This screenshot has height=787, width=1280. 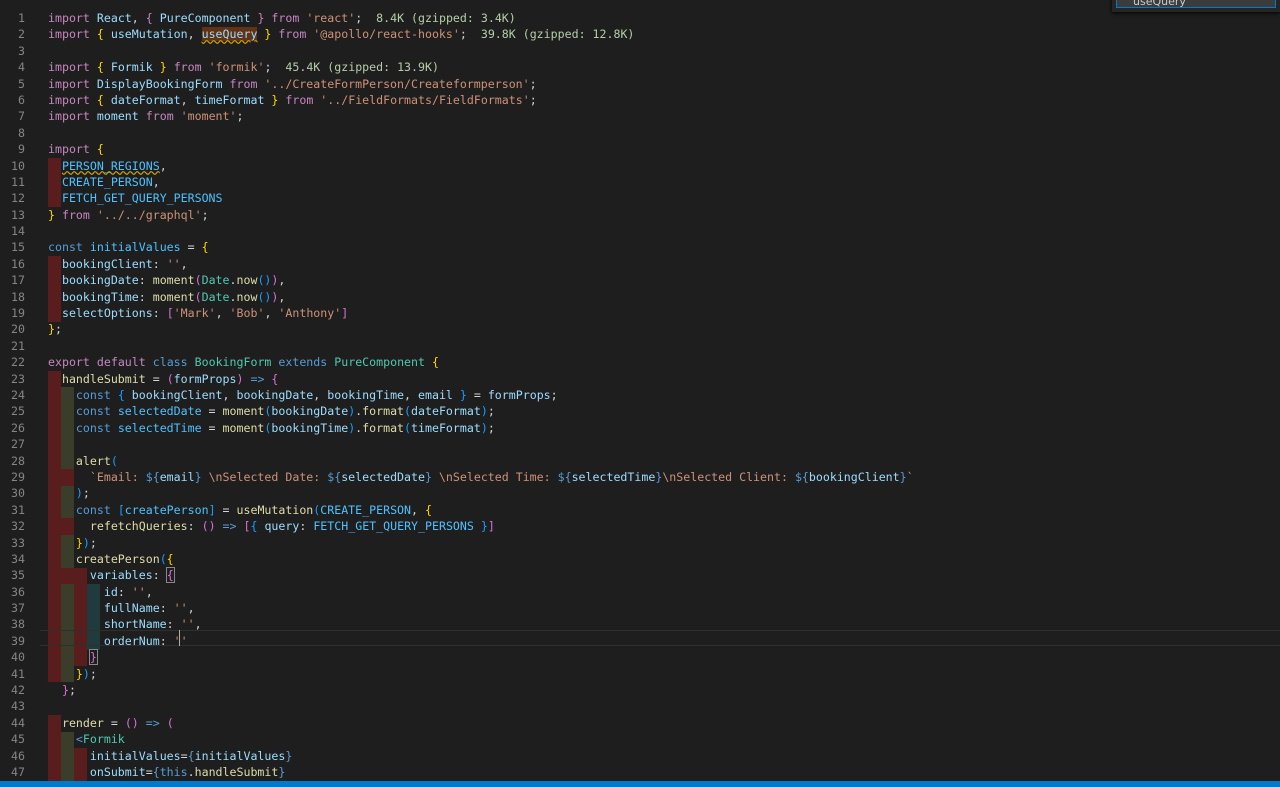 What do you see at coordinates (18, 558) in the screenshot?
I see `line-number: 34` at bounding box center [18, 558].